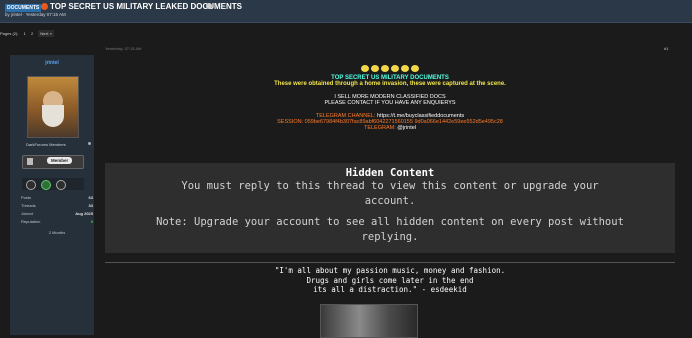 Image resolution: width=692 pixels, height=338 pixels. I want to click on time-online: 2 Months, so click(57, 232).